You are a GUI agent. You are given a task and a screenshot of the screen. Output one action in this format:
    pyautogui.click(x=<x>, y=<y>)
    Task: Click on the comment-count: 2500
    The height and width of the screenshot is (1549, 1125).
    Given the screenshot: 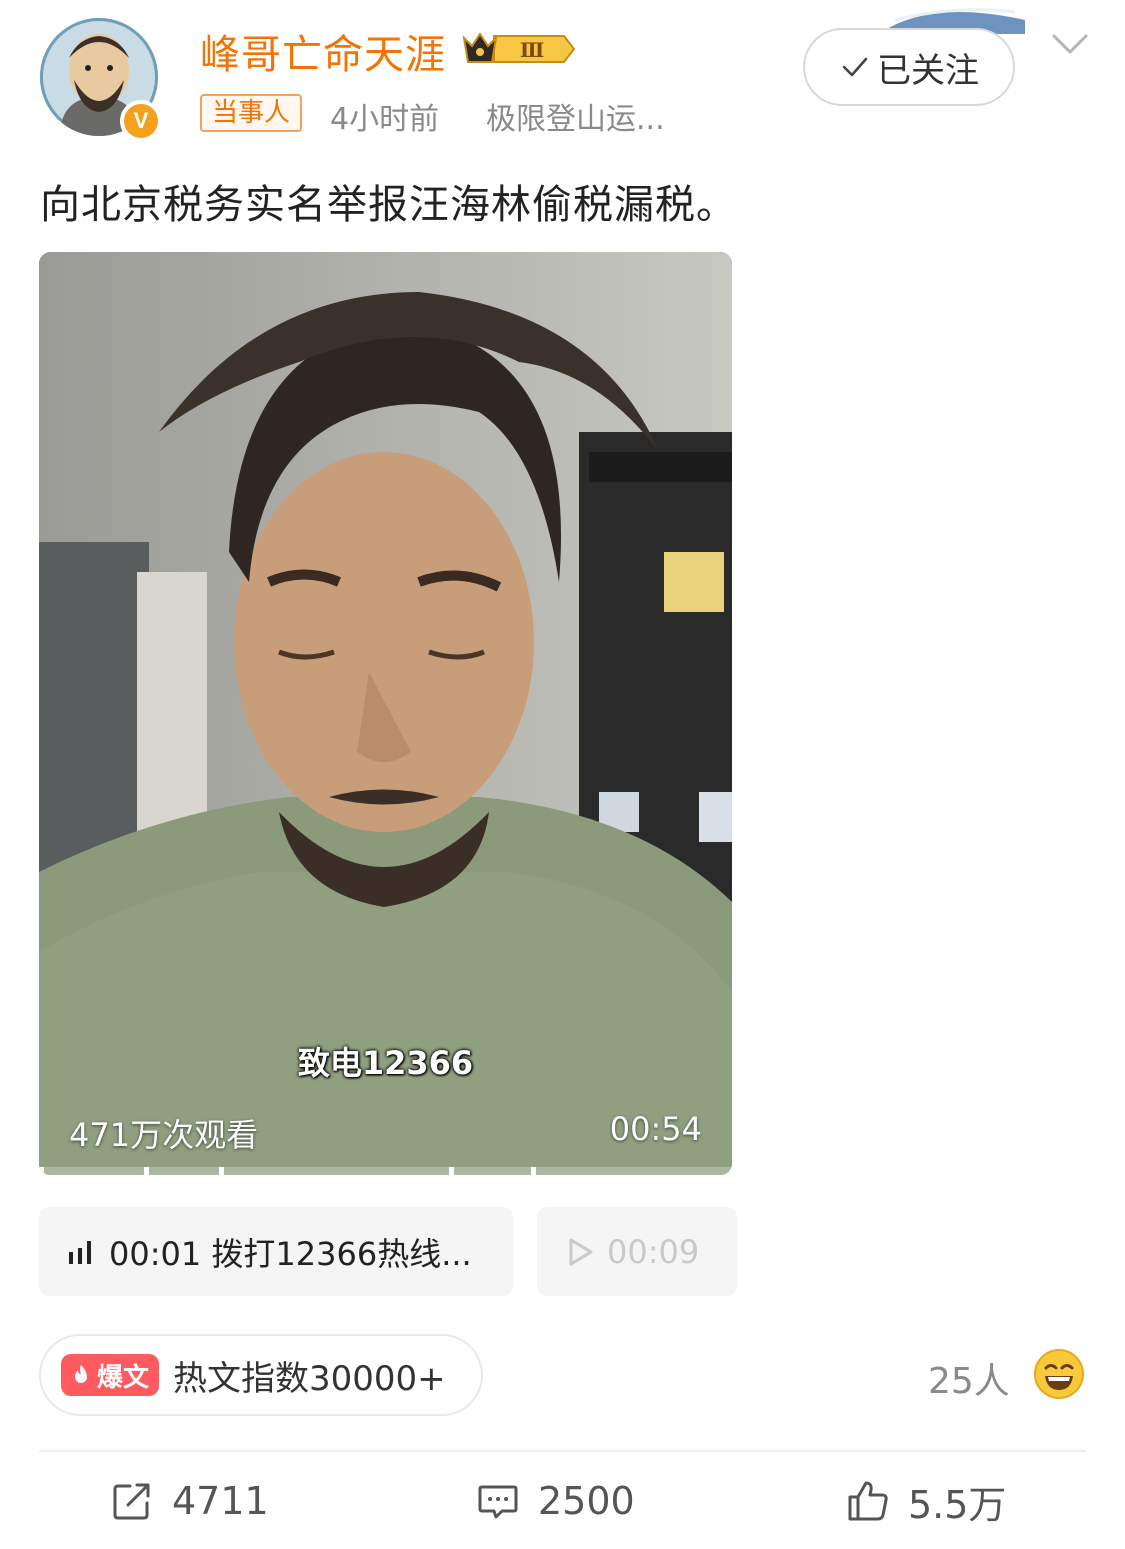 What is the action you would take?
    pyautogui.click(x=586, y=1501)
    